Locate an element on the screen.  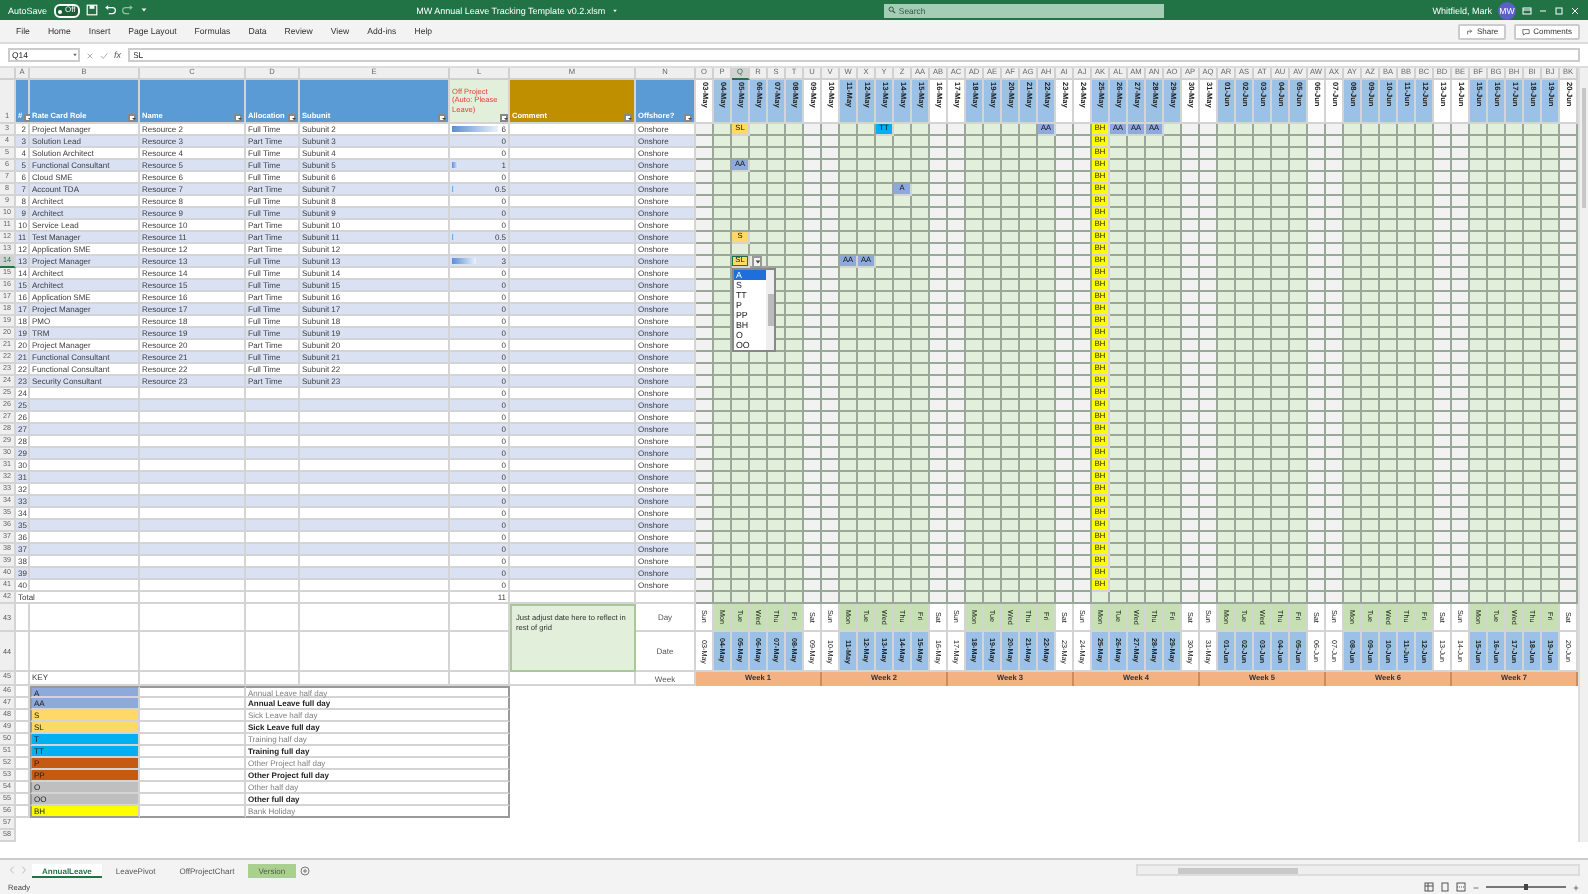
page-break-icon is located at coordinates (1461, 887).